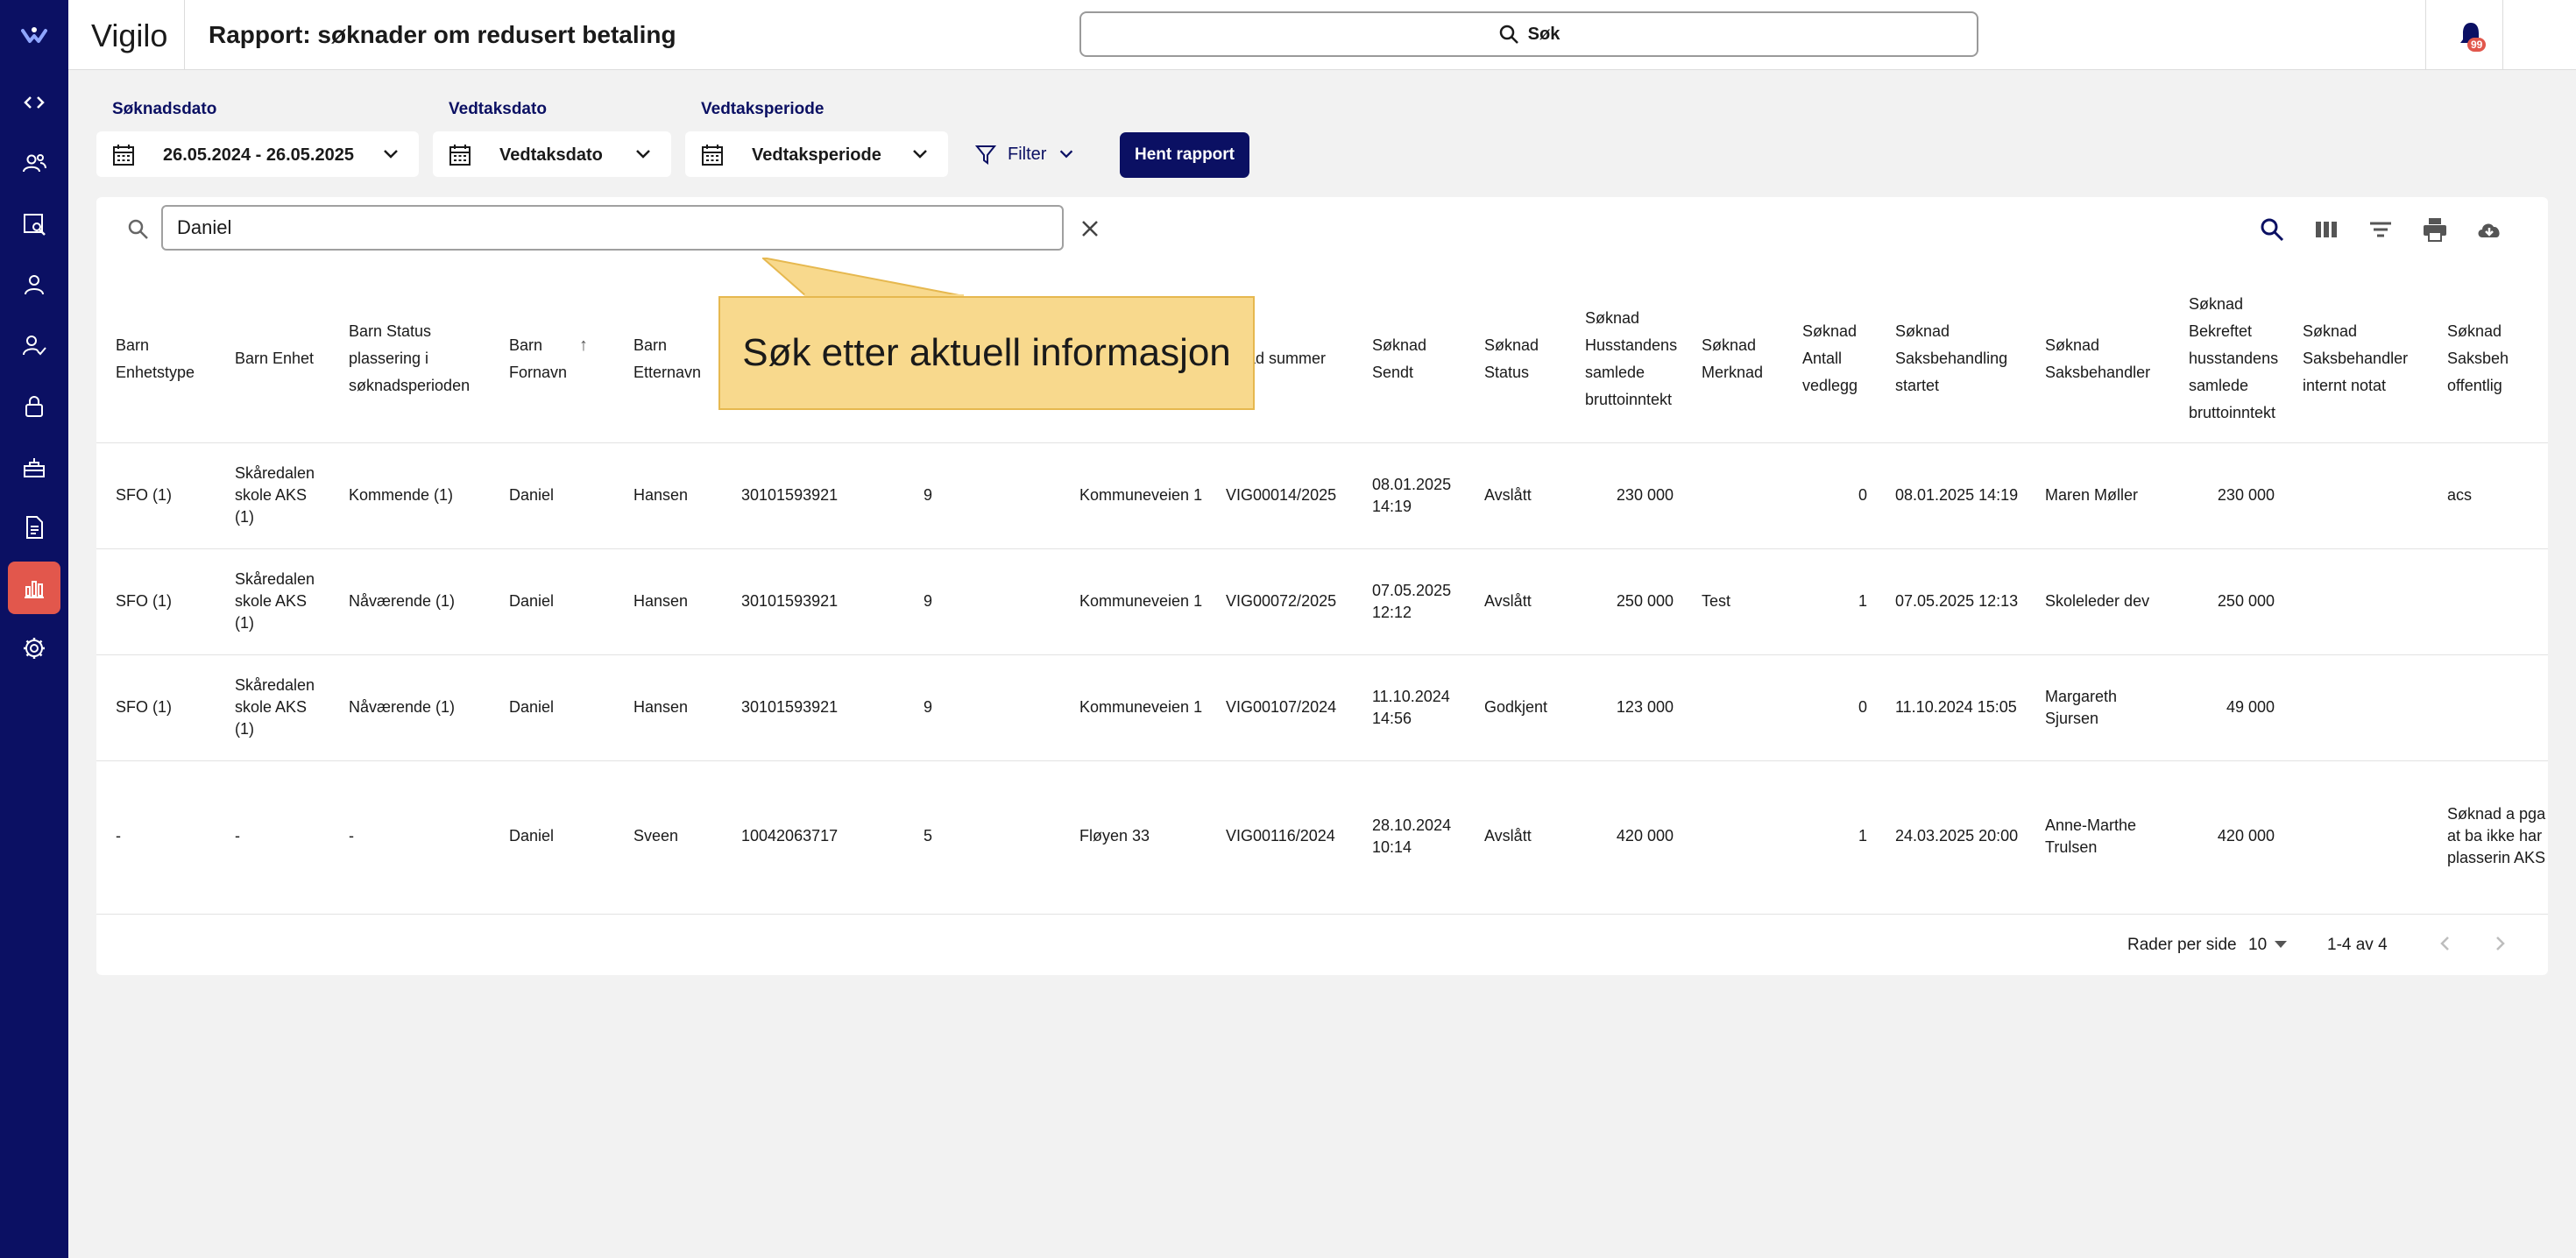 The height and width of the screenshot is (1258, 2576). What do you see at coordinates (34, 345) in the screenshot?
I see `person-check-icon` at bounding box center [34, 345].